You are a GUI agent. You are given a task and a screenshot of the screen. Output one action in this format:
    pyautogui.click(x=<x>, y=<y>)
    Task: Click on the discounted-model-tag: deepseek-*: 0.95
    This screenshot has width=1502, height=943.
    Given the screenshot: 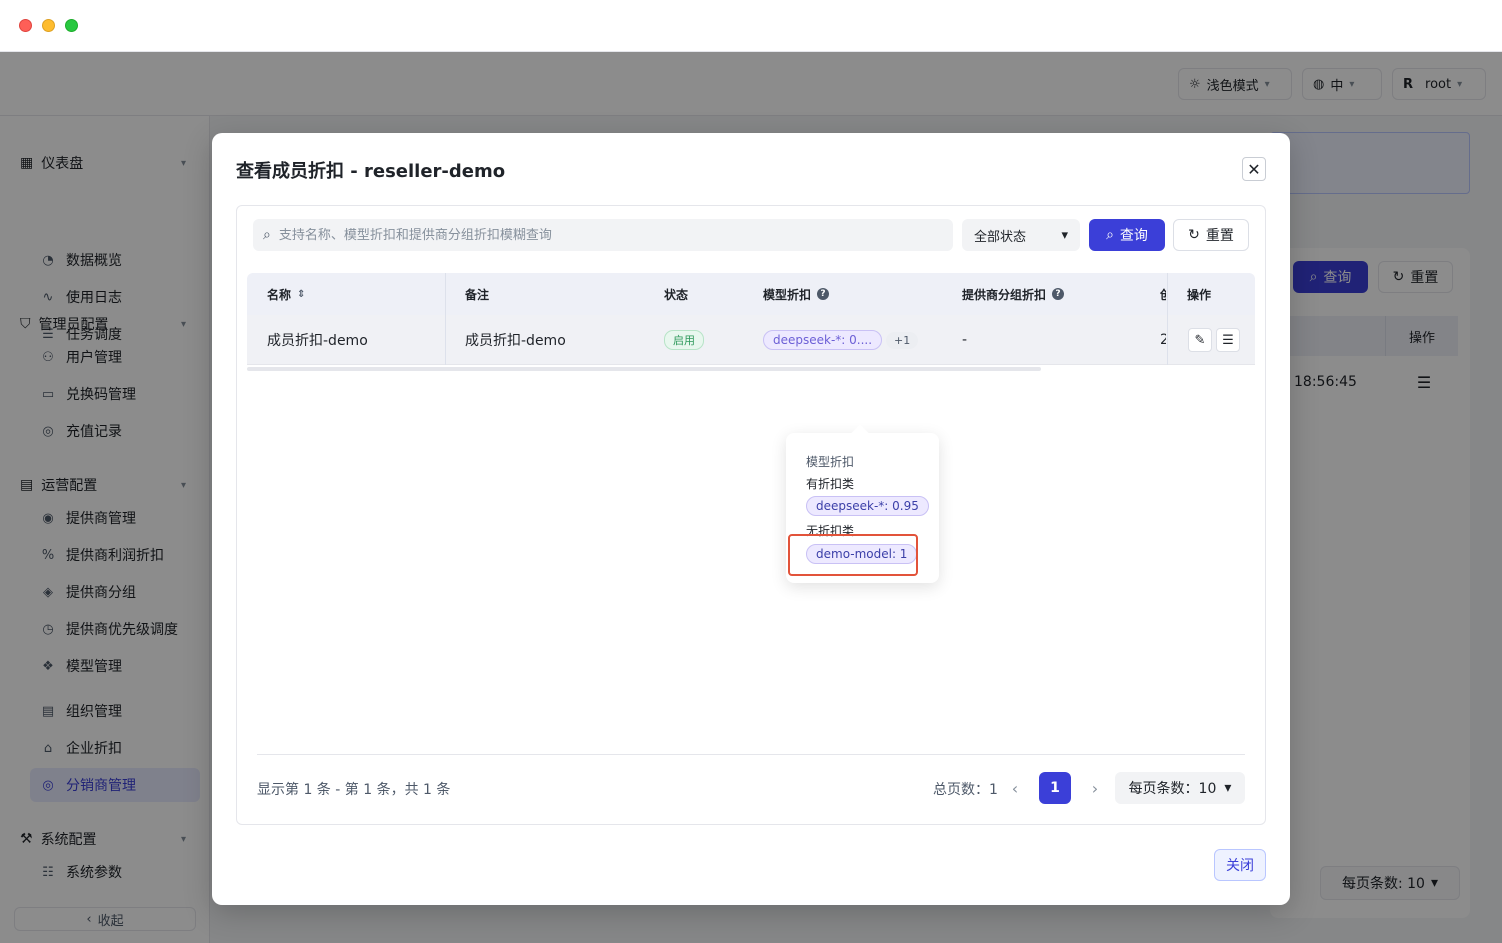 What is the action you would take?
    pyautogui.click(x=867, y=506)
    